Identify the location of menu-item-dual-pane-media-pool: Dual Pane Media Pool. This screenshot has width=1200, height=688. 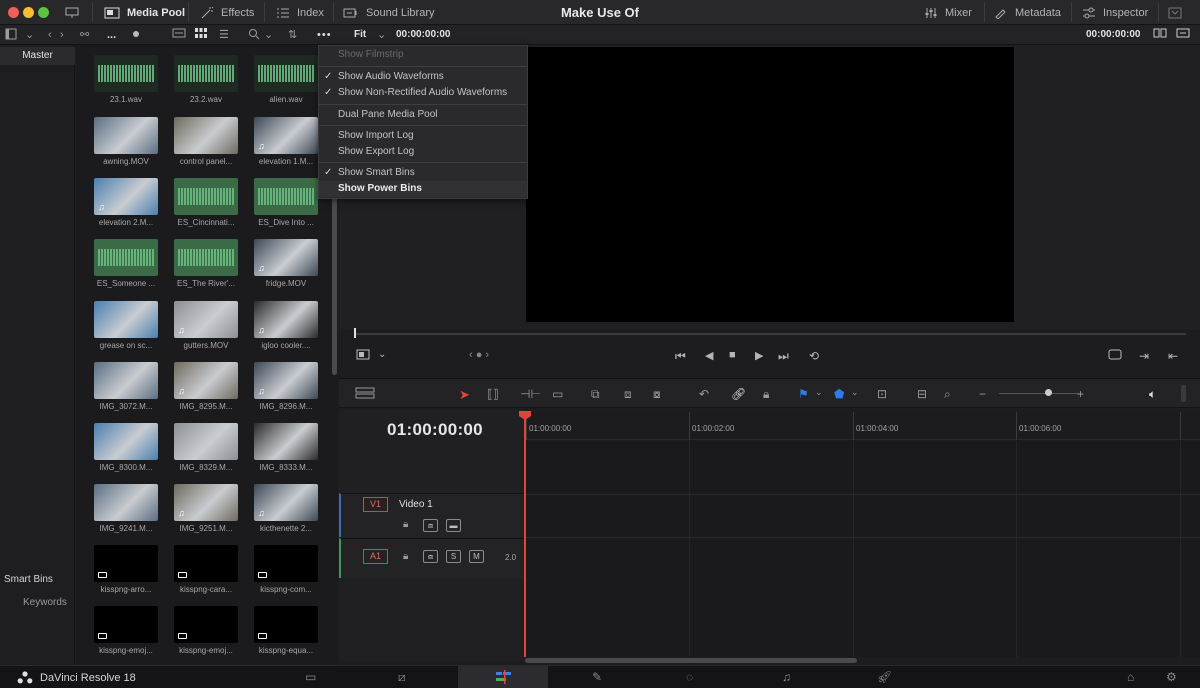
(423, 115).